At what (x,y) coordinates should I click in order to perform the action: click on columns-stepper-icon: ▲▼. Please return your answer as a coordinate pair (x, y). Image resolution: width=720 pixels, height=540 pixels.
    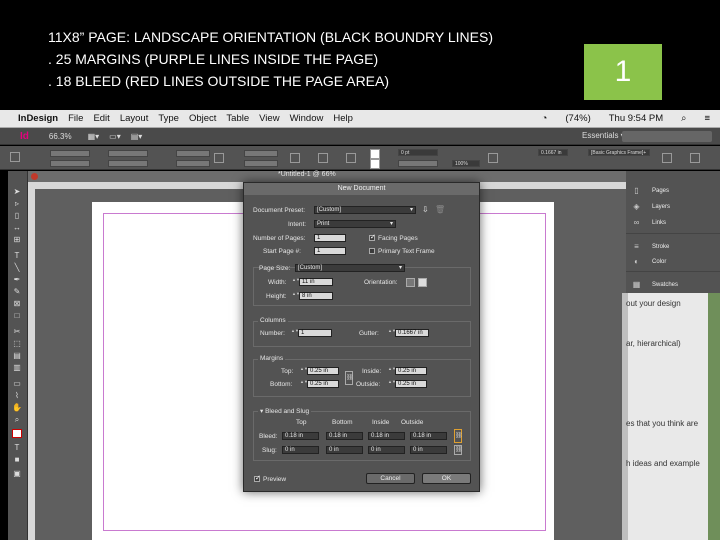
    Looking at the image, I should click on (295, 333).